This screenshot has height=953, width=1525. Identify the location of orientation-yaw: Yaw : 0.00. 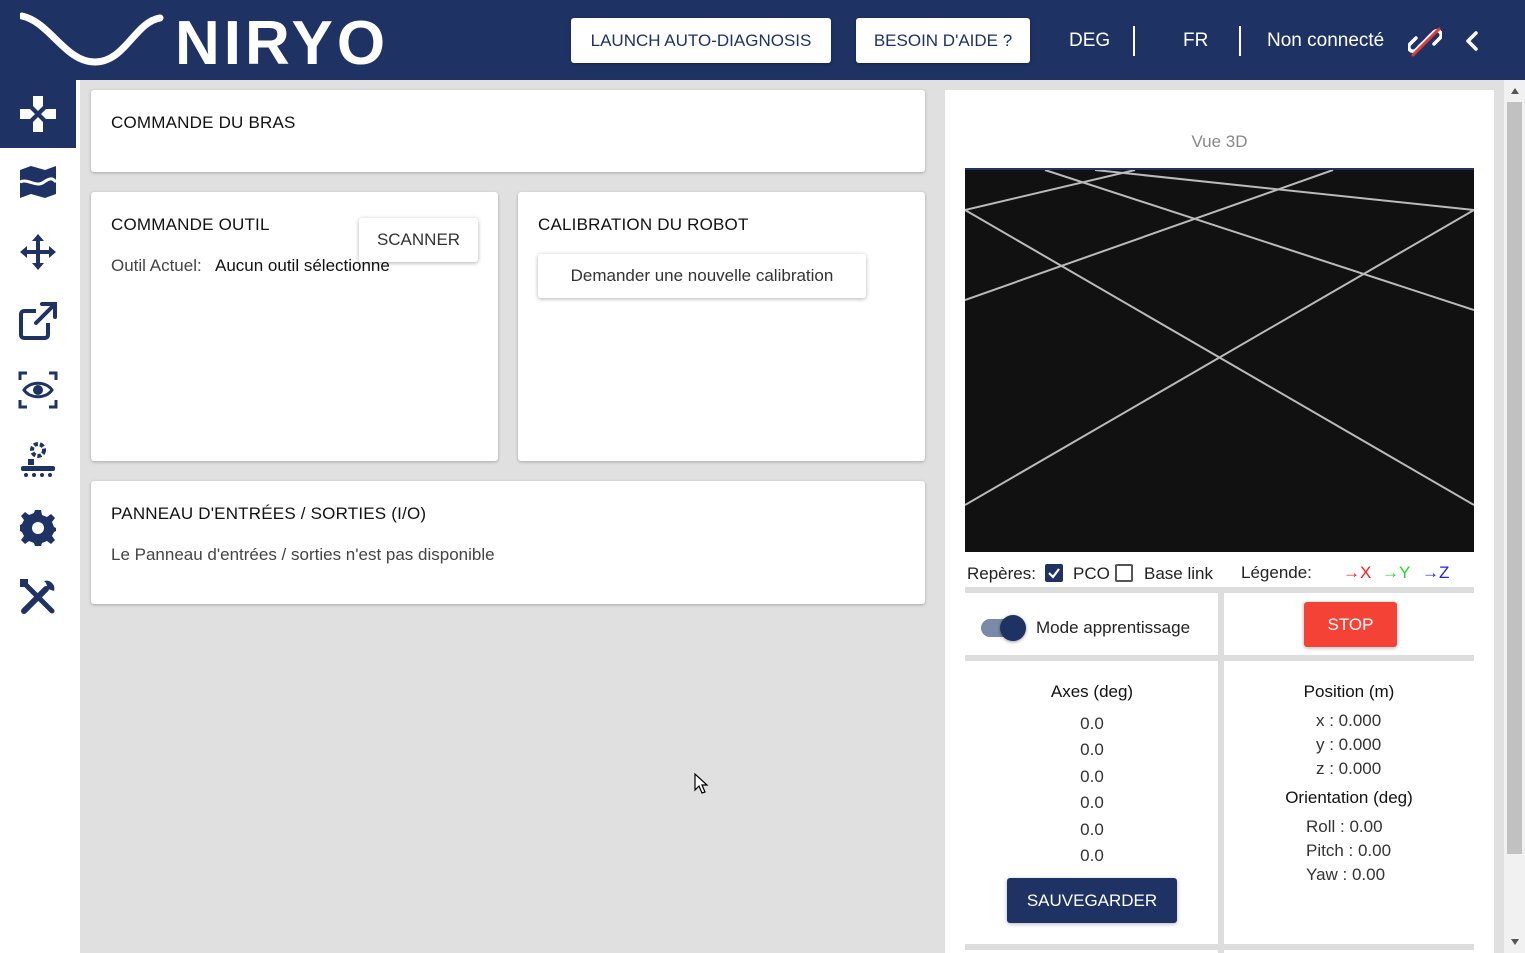
(1346, 874).